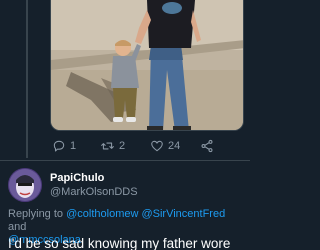  What do you see at coordinates (73, 146) in the screenshot?
I see `reply-count: 1` at bounding box center [73, 146].